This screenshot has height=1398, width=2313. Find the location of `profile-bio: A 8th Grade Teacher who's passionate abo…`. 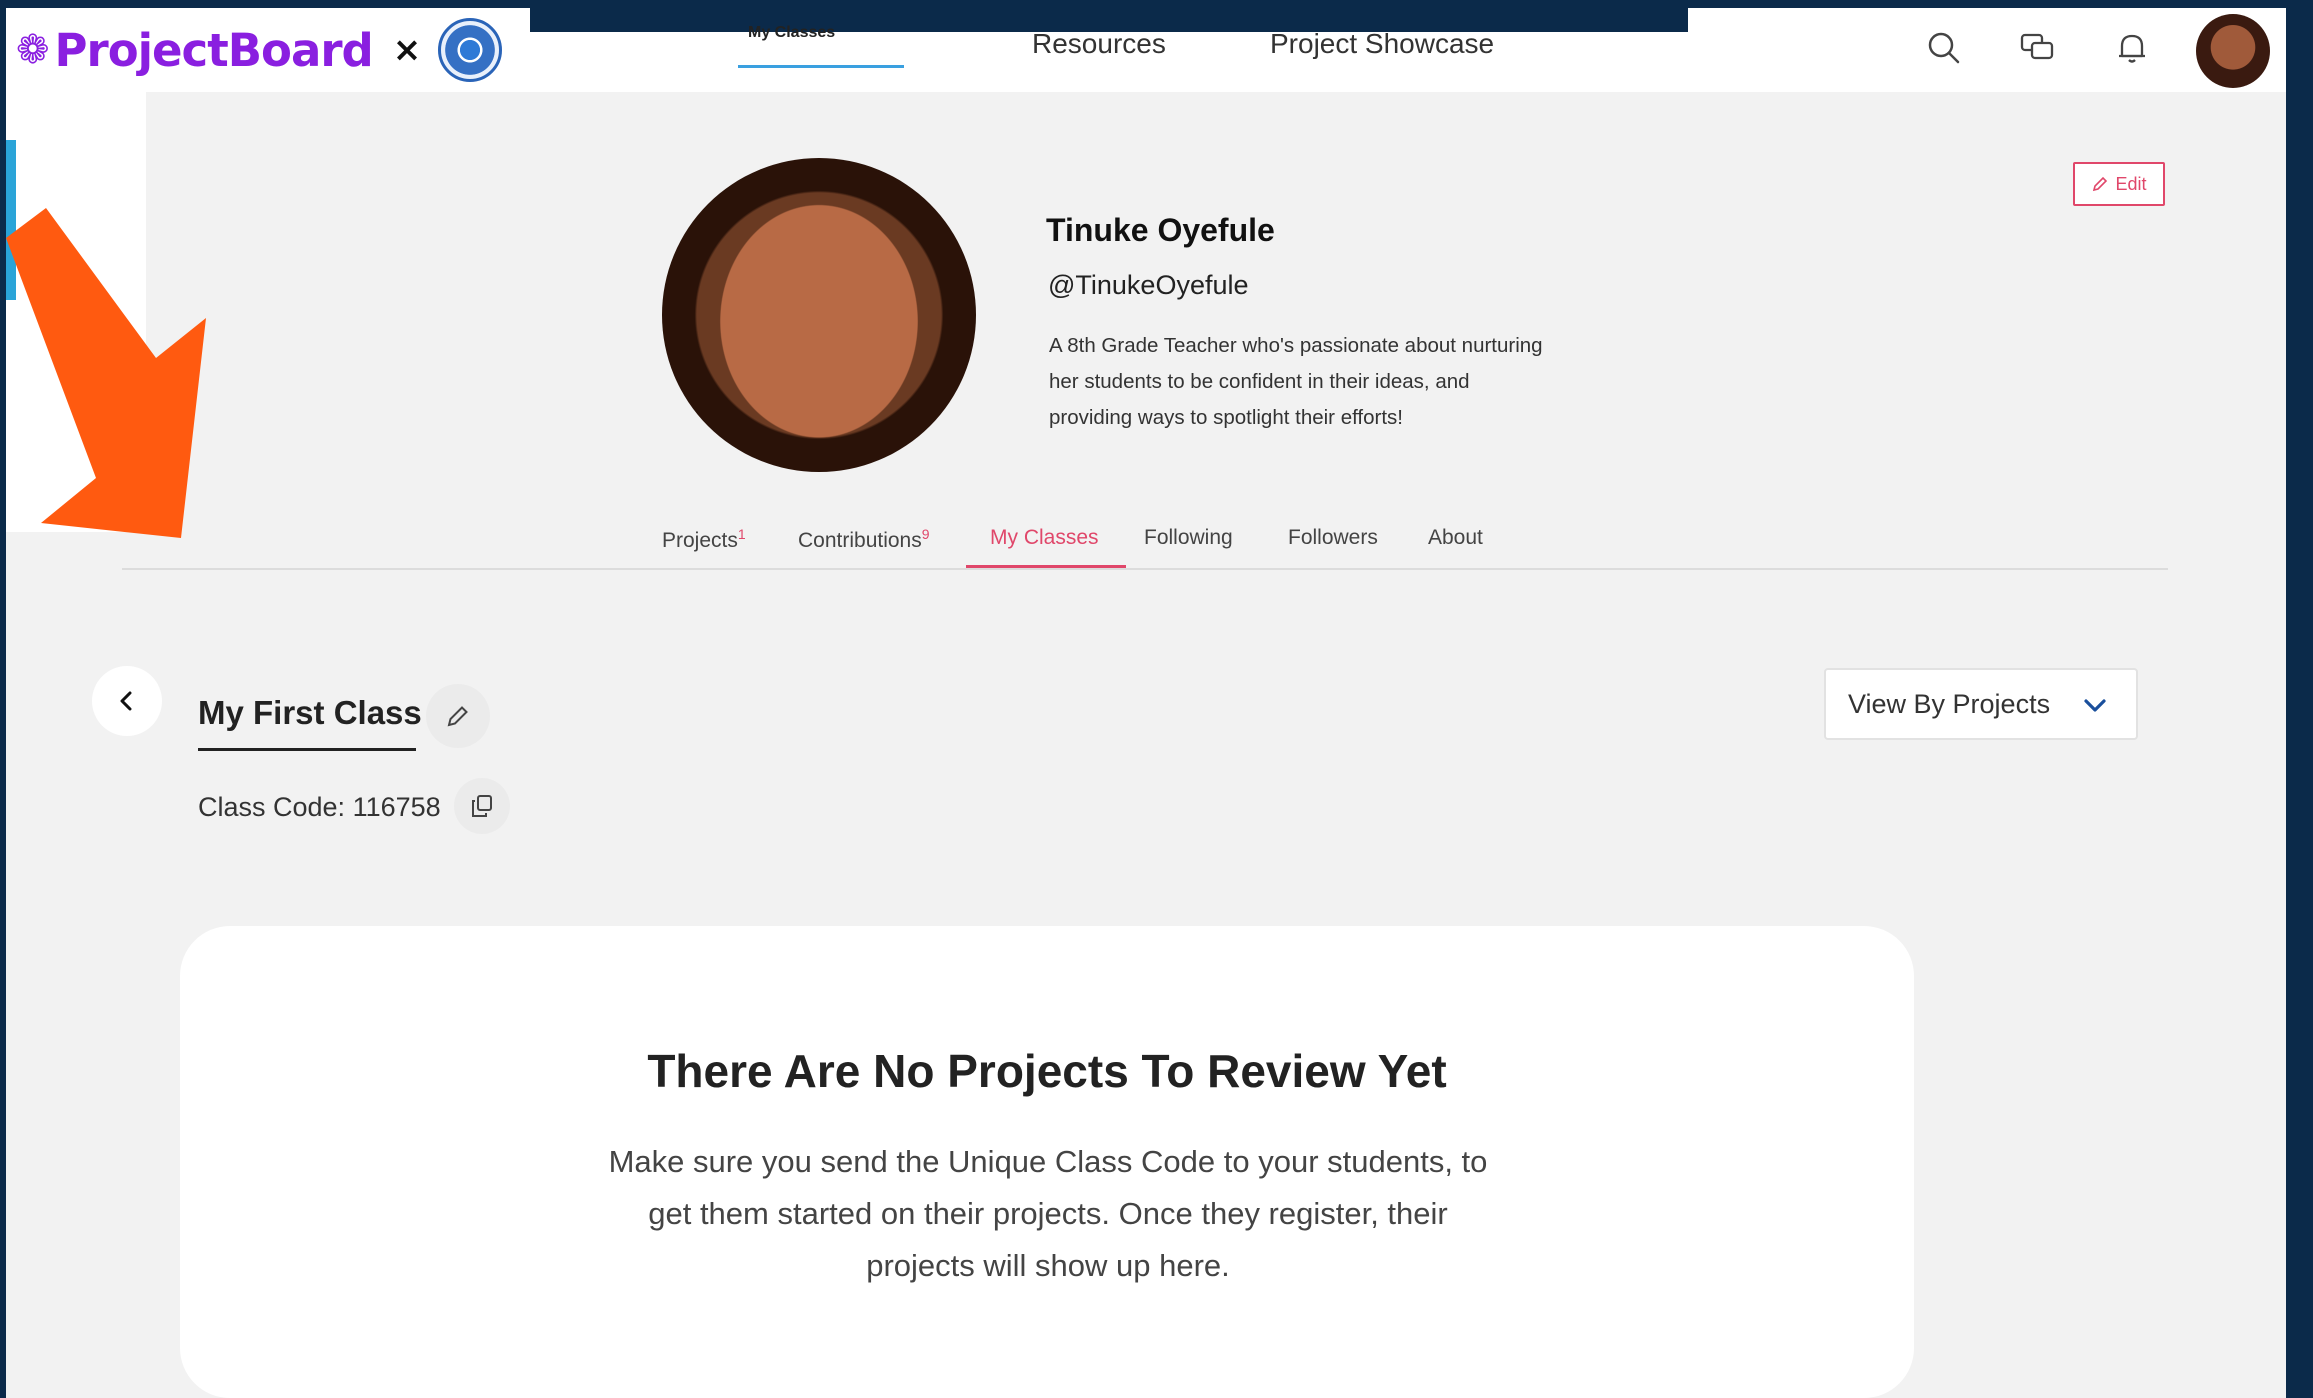

profile-bio: A 8th Grade Teacher who's passionate abo… is located at coordinates (1329, 382).